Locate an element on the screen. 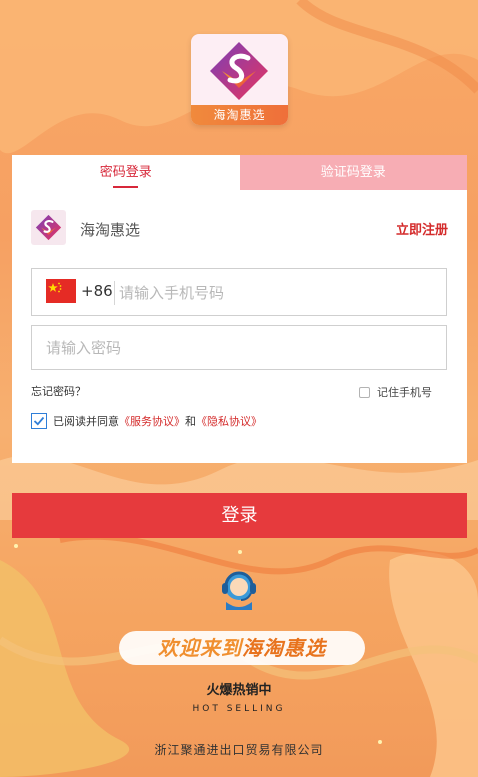 The image size is (478, 777). welcome-prefix: 欢迎来到 is located at coordinates (200, 648).